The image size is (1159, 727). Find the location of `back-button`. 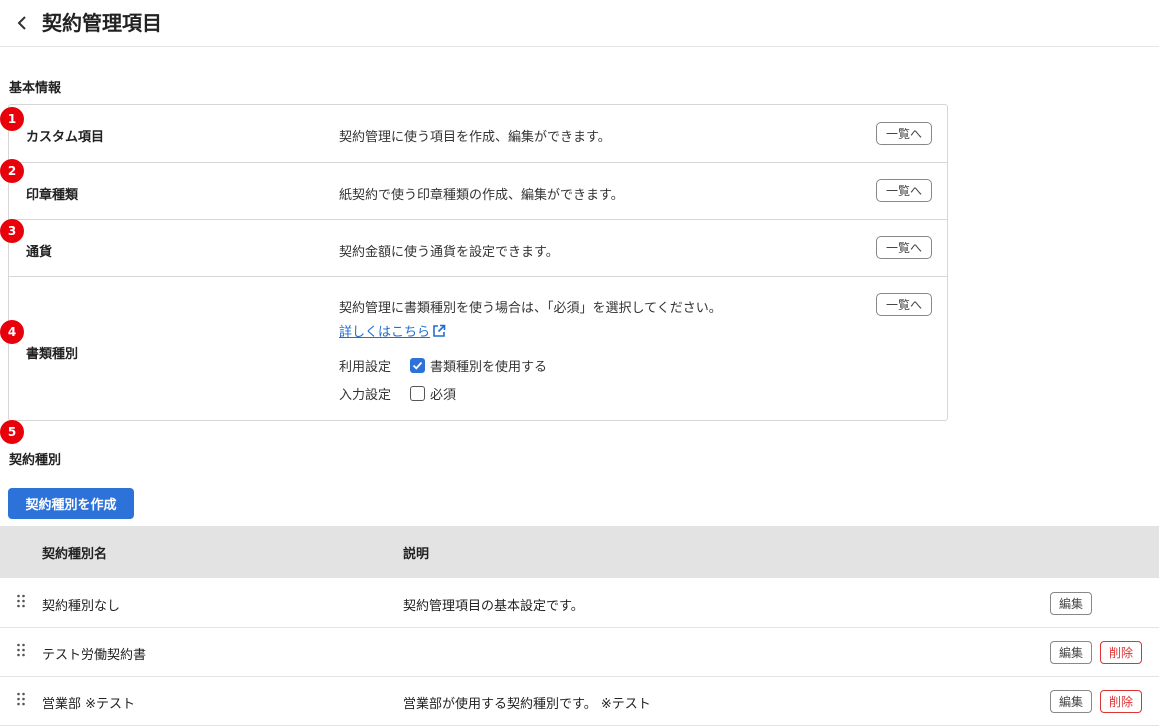

back-button is located at coordinates (22, 23).